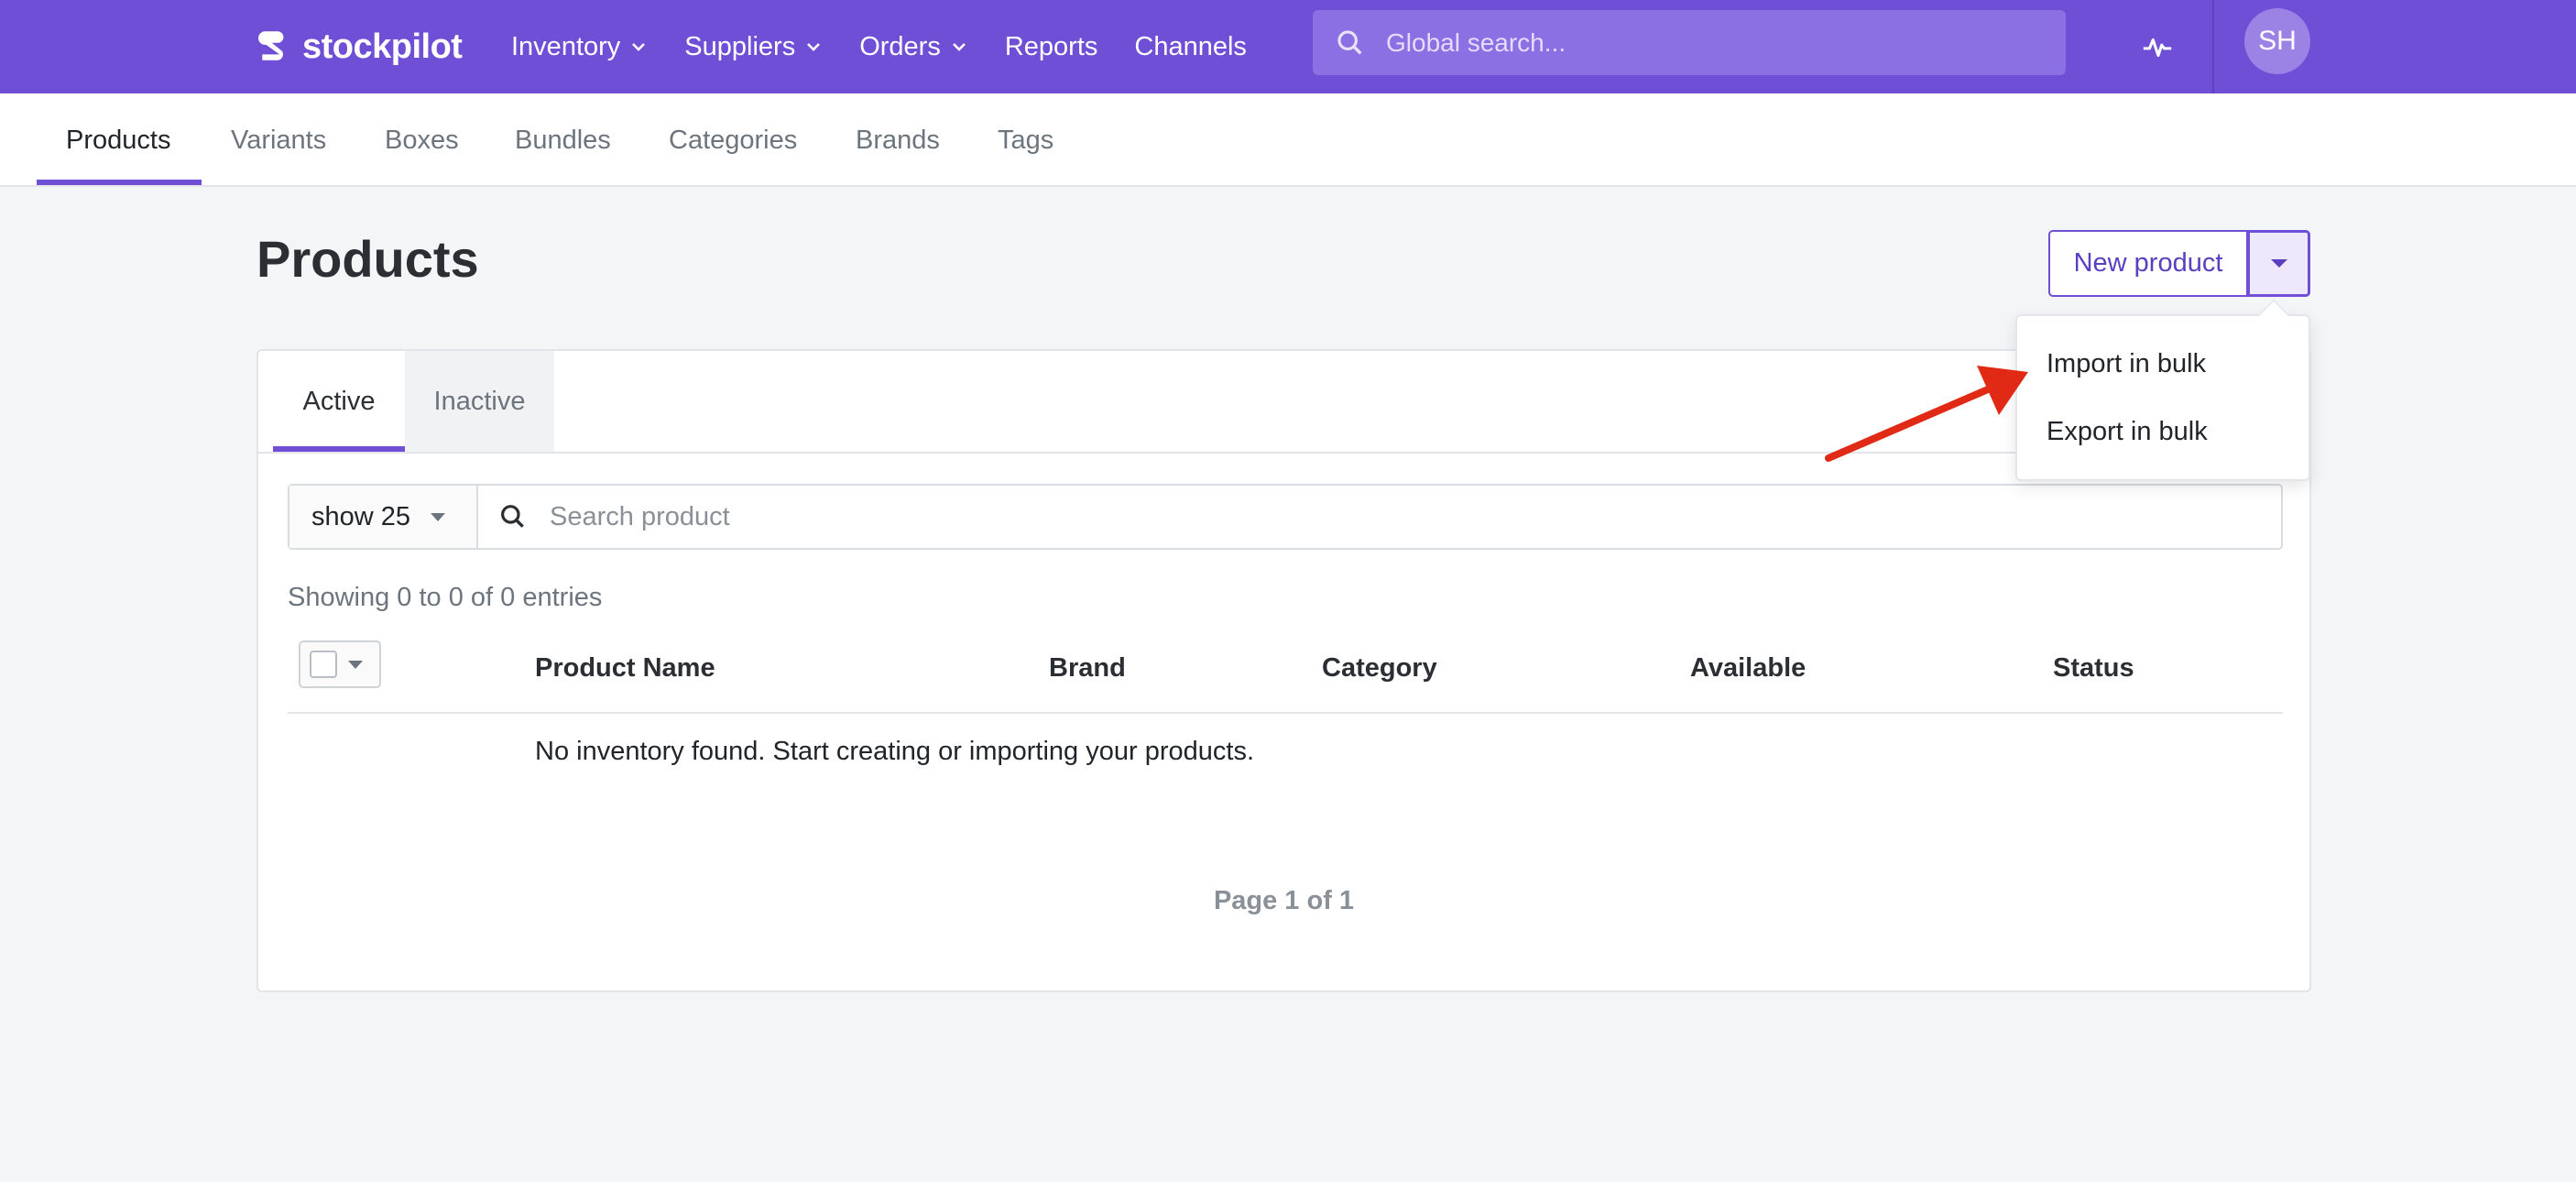  I want to click on subtab-label: Products, so click(119, 140).